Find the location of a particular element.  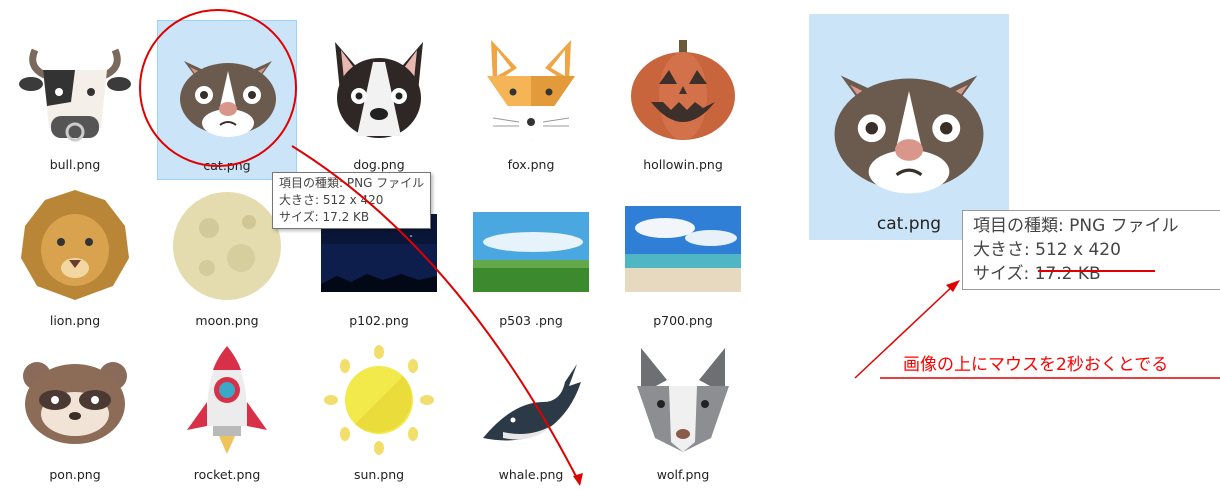

dog-icon is located at coordinates (379, 90).